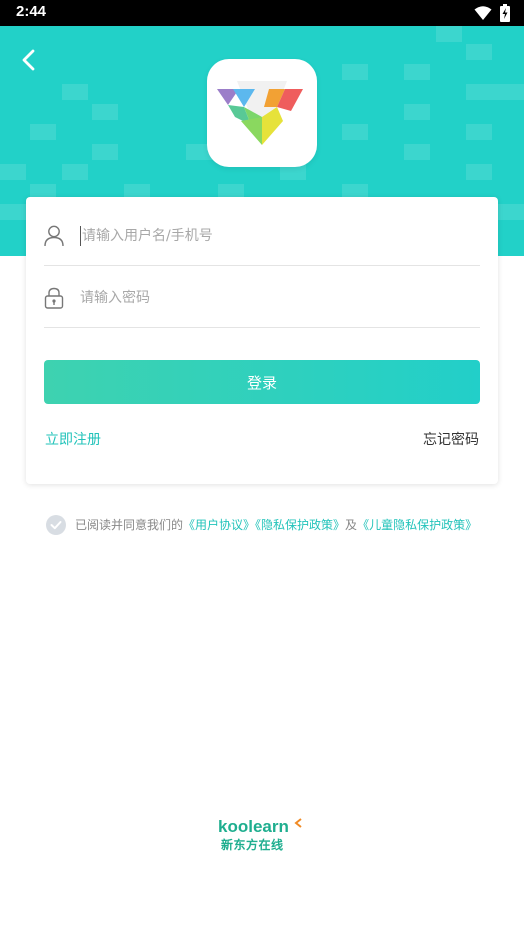 The height and width of the screenshot is (932, 524). What do you see at coordinates (54, 298) in the screenshot?
I see `lock-icon` at bounding box center [54, 298].